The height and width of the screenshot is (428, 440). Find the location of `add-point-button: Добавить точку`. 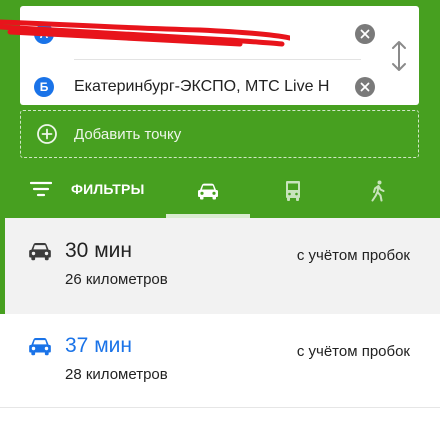

add-point-button: Добавить точку is located at coordinates (219, 134).